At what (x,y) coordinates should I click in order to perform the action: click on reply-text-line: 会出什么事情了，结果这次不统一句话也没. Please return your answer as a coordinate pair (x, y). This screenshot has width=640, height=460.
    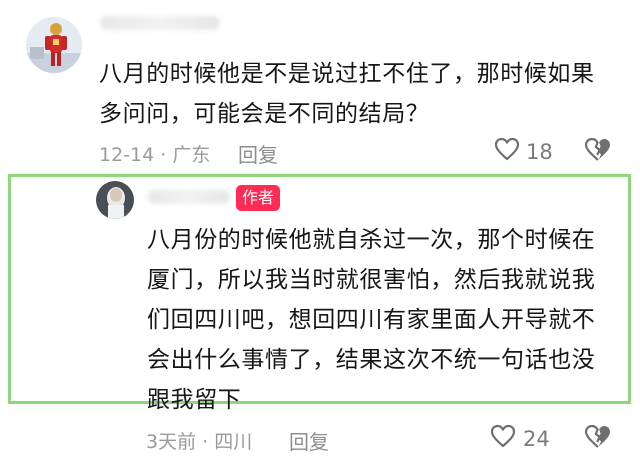
    Looking at the image, I should click on (371, 360).